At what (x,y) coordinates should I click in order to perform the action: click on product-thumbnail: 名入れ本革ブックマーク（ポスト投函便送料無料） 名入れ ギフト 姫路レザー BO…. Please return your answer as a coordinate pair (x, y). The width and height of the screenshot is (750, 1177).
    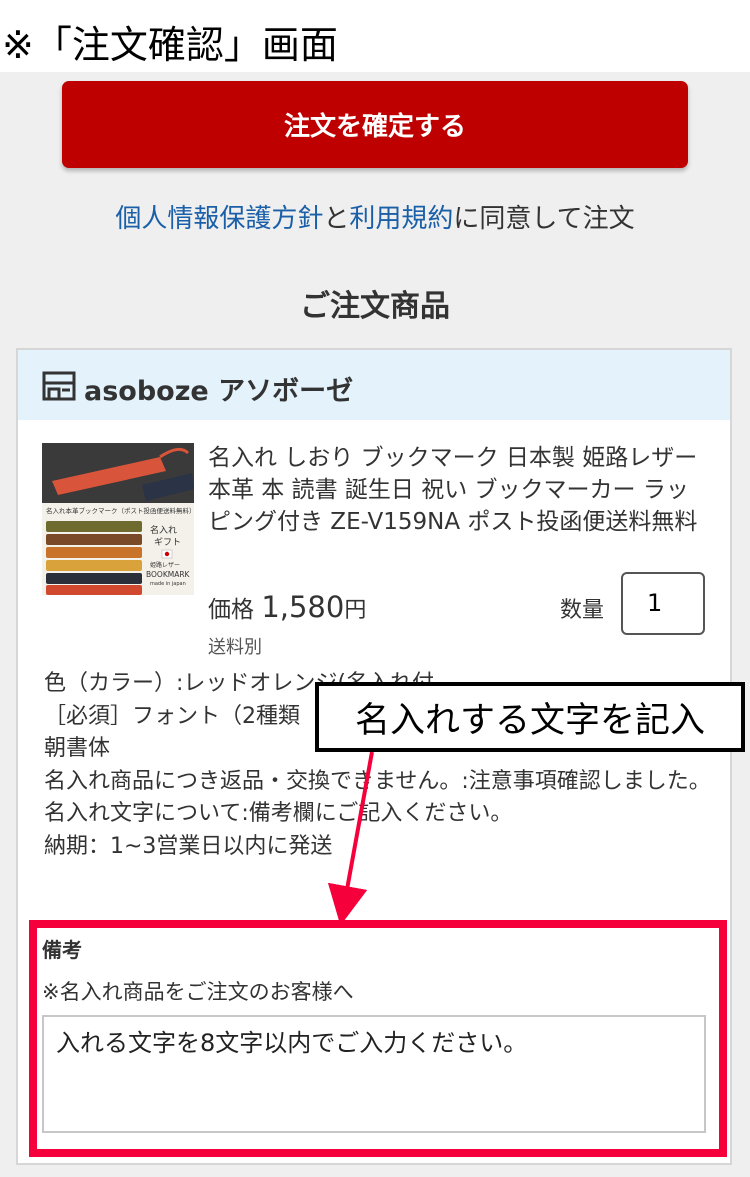
    Looking at the image, I should click on (118, 519).